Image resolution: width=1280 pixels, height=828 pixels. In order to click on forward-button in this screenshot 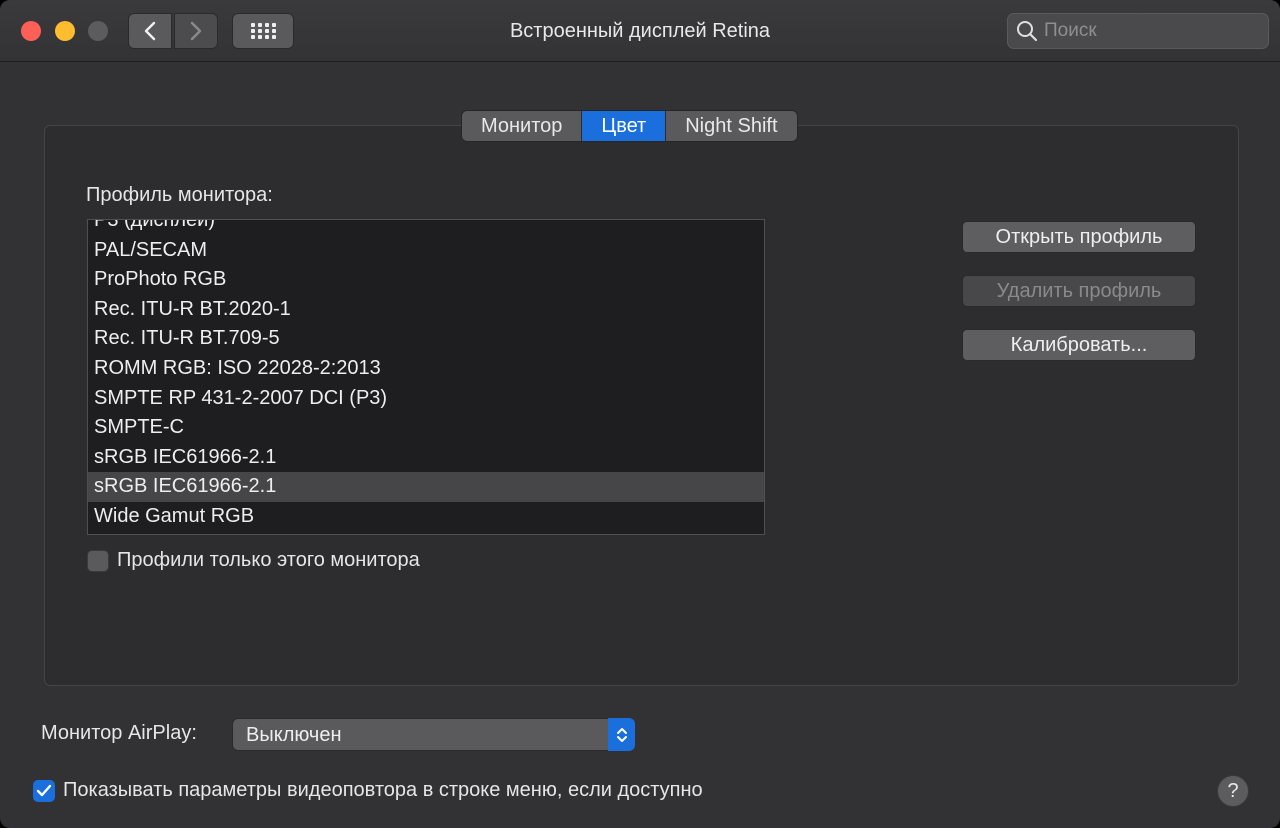, I will do `click(196, 31)`.